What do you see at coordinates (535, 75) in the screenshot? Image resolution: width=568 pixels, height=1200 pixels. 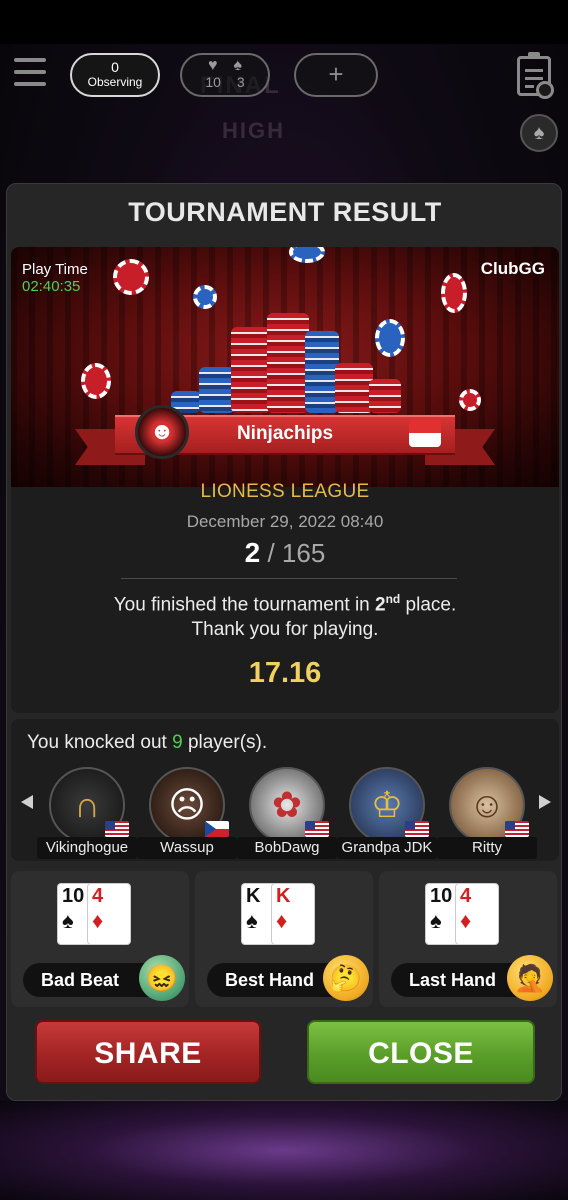 I see `hand-history-clipboard-icon` at bounding box center [535, 75].